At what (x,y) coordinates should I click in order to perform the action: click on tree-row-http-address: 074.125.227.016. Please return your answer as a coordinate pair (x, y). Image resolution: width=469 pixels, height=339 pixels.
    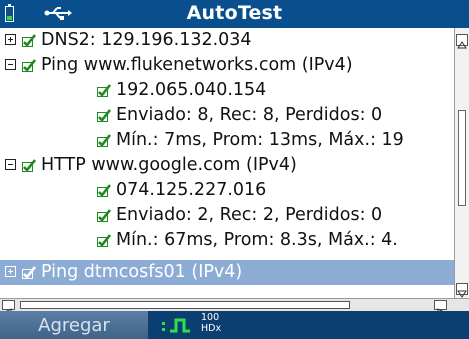
    Looking at the image, I should click on (227, 190).